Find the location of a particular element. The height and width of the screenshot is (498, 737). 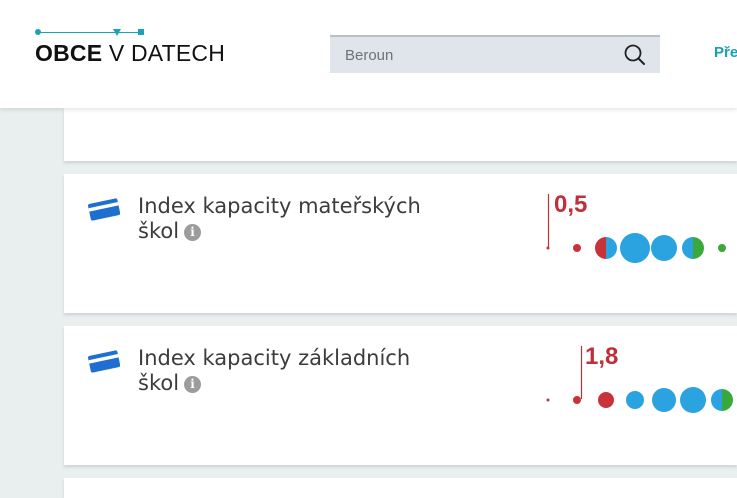

logo-text-bold: OBCE is located at coordinates (69, 53).